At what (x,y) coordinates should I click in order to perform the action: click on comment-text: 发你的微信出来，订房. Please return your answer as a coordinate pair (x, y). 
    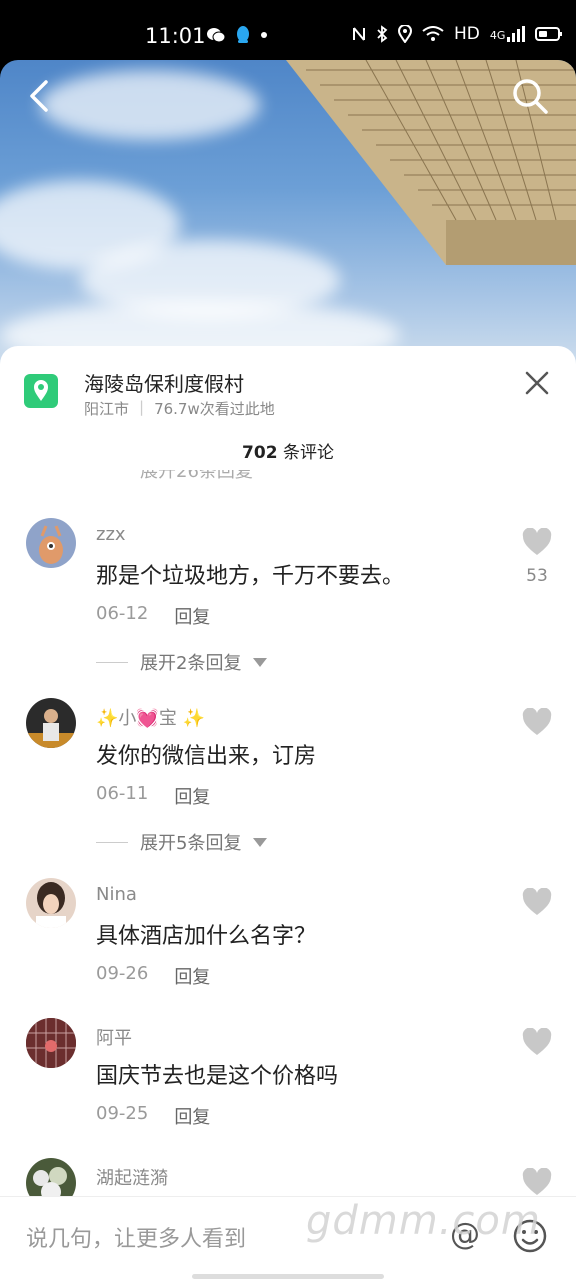
    Looking at the image, I should click on (206, 756).